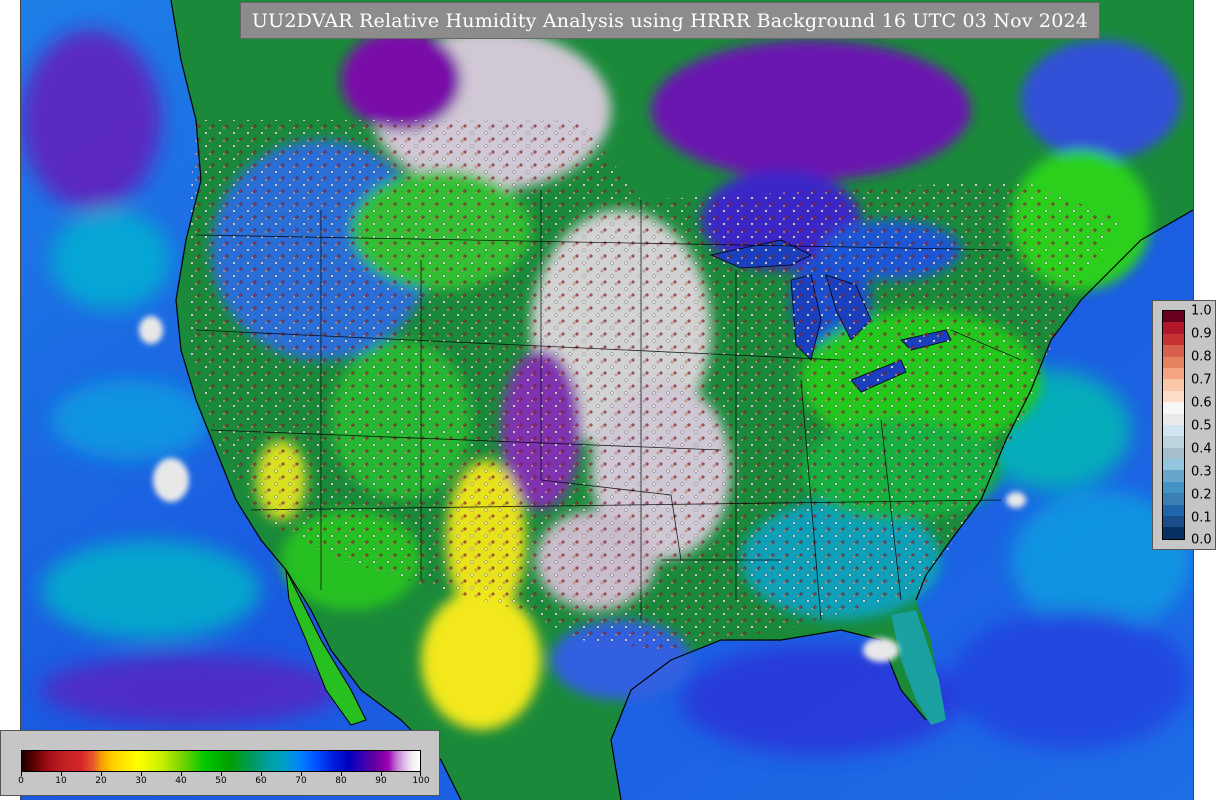 The image size is (1216, 800). What do you see at coordinates (1201, 357) in the screenshot?
I see `station-tick-label: 0.8` at bounding box center [1201, 357].